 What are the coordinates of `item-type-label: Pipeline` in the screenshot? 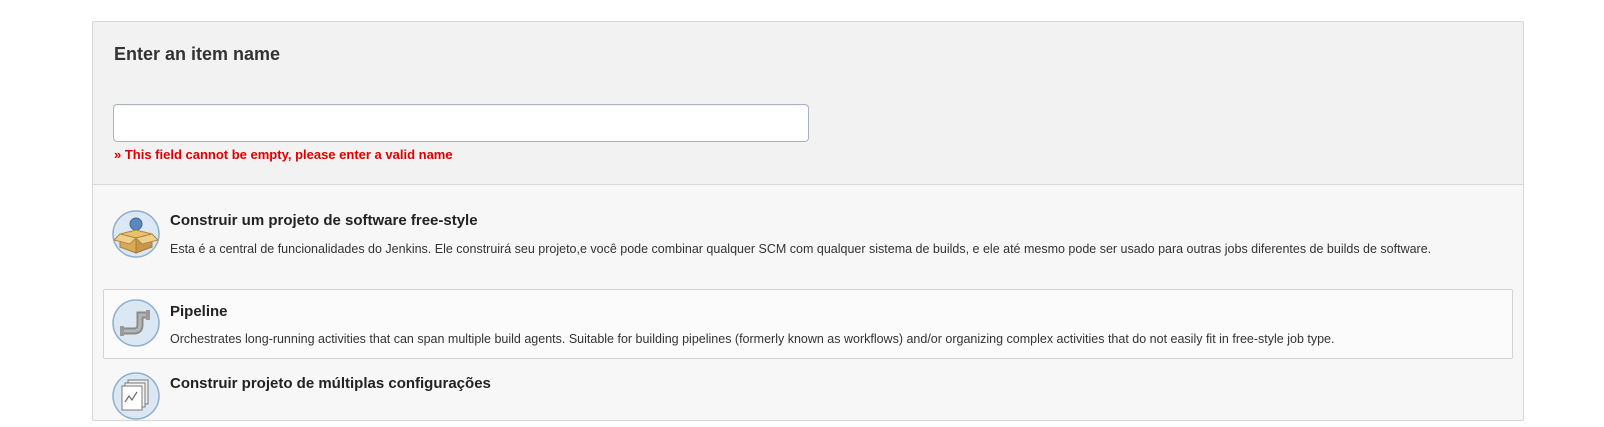 It's located at (199, 311).